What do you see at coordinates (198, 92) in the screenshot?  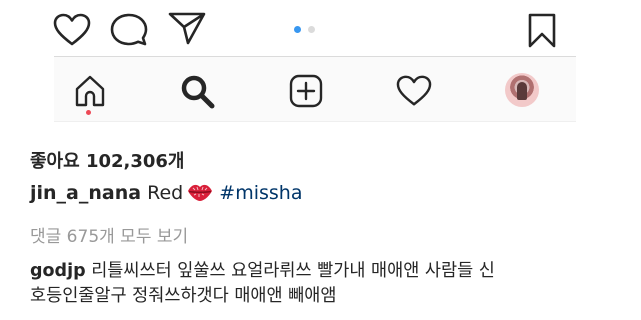 I see `search-icon` at bounding box center [198, 92].